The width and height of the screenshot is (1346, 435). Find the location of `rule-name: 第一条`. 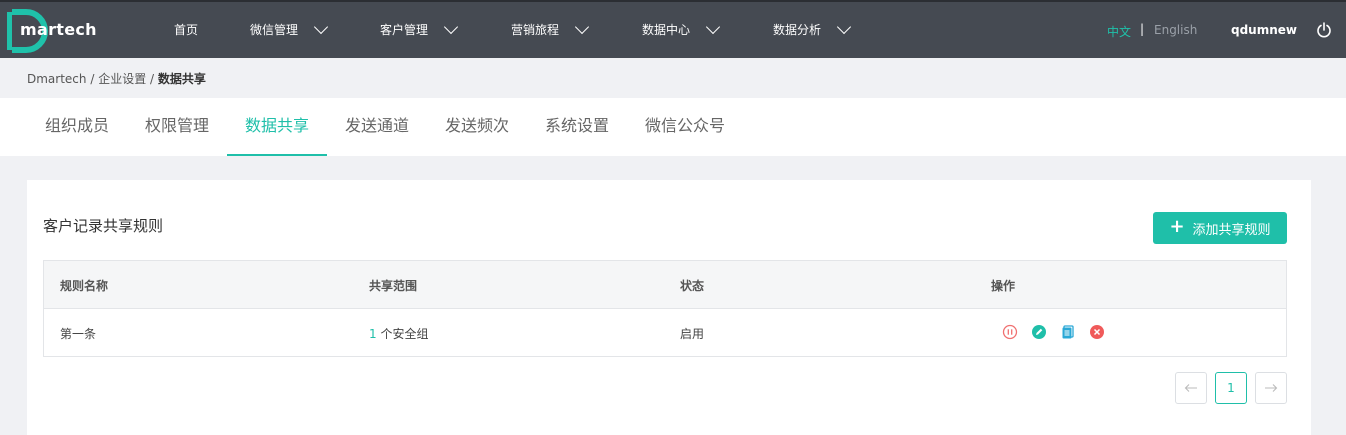

rule-name: 第一条 is located at coordinates (78, 334).